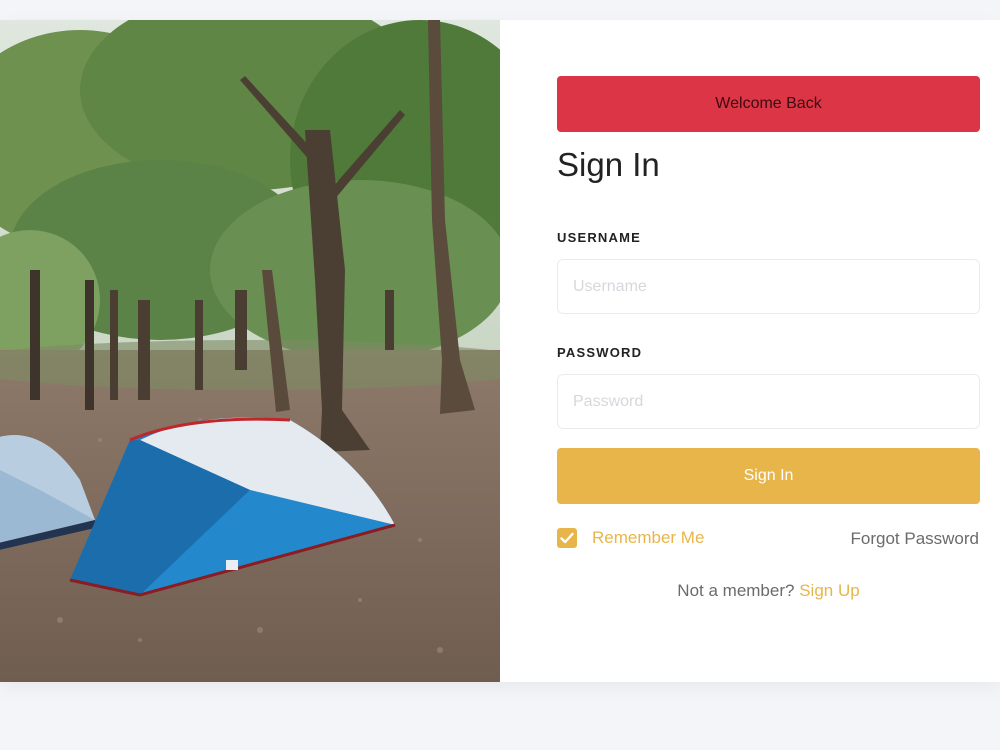  I want to click on remember-me-checkbox, so click(567, 538).